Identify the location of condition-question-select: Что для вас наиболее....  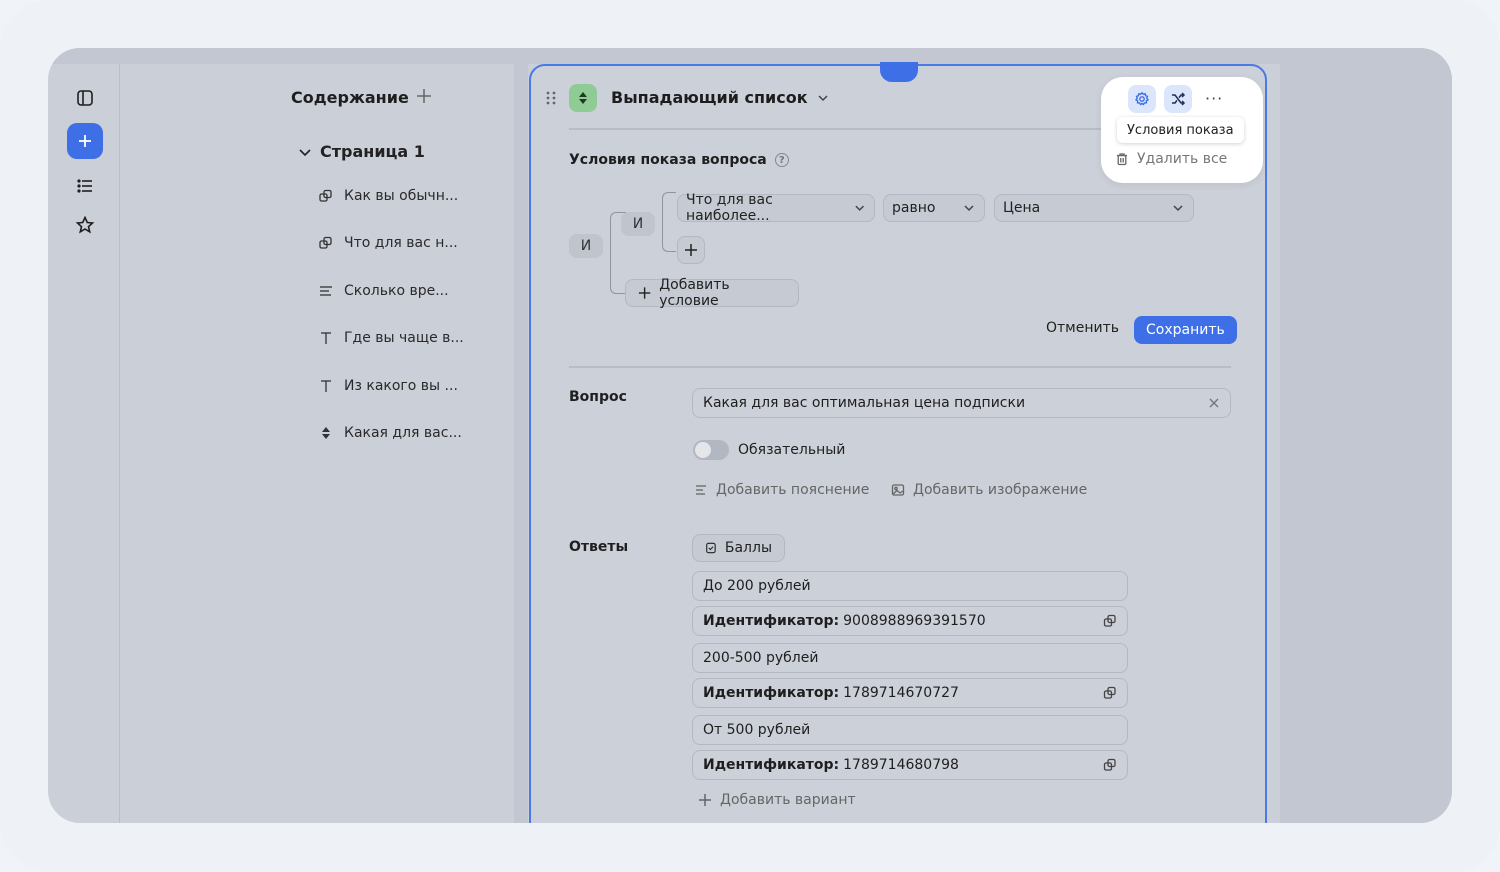
(776, 208).